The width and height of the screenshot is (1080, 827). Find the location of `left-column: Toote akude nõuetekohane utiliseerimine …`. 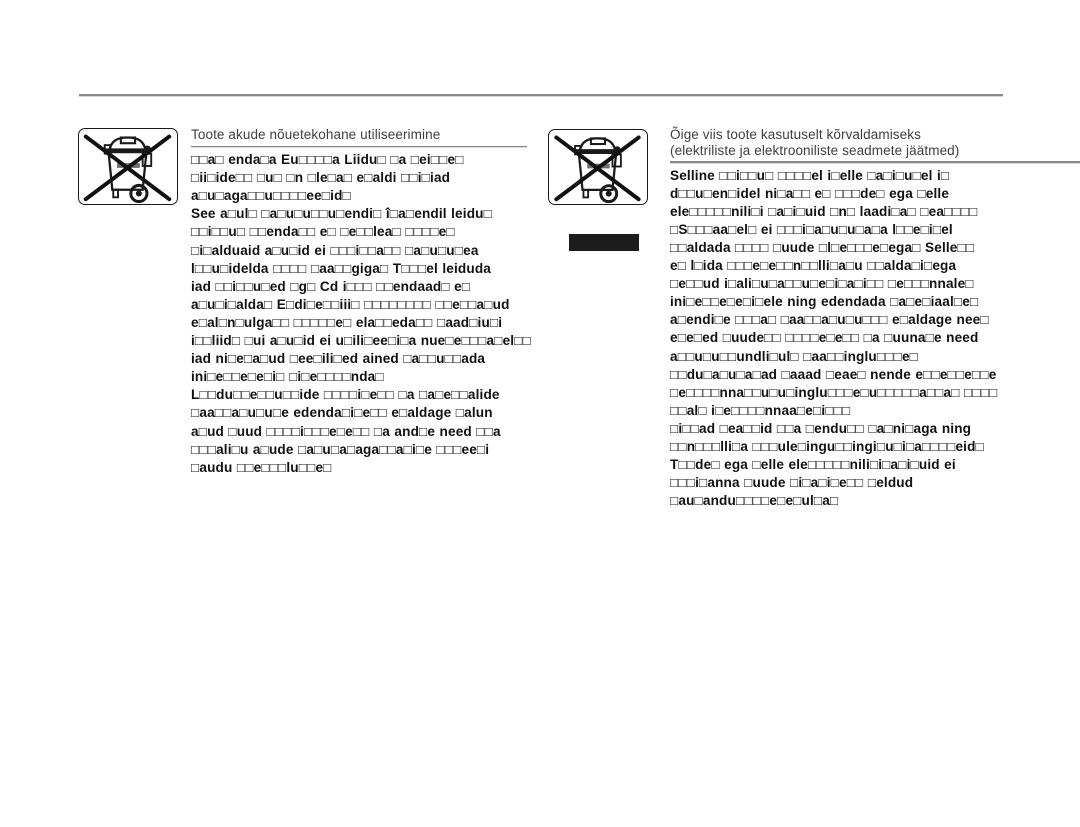

left-column: Toote akude nõuetekohane utiliseerimine … is located at coordinates (361, 302).